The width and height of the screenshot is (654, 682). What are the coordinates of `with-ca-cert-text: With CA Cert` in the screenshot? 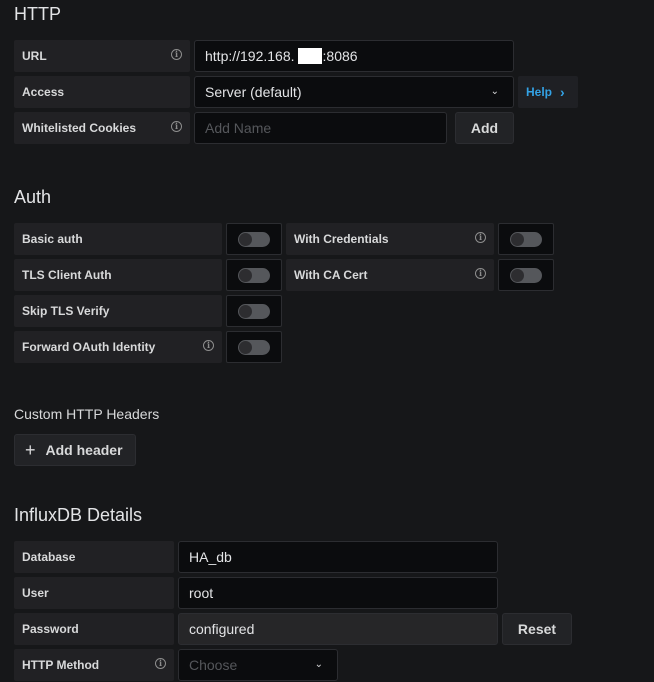 It's located at (331, 275).